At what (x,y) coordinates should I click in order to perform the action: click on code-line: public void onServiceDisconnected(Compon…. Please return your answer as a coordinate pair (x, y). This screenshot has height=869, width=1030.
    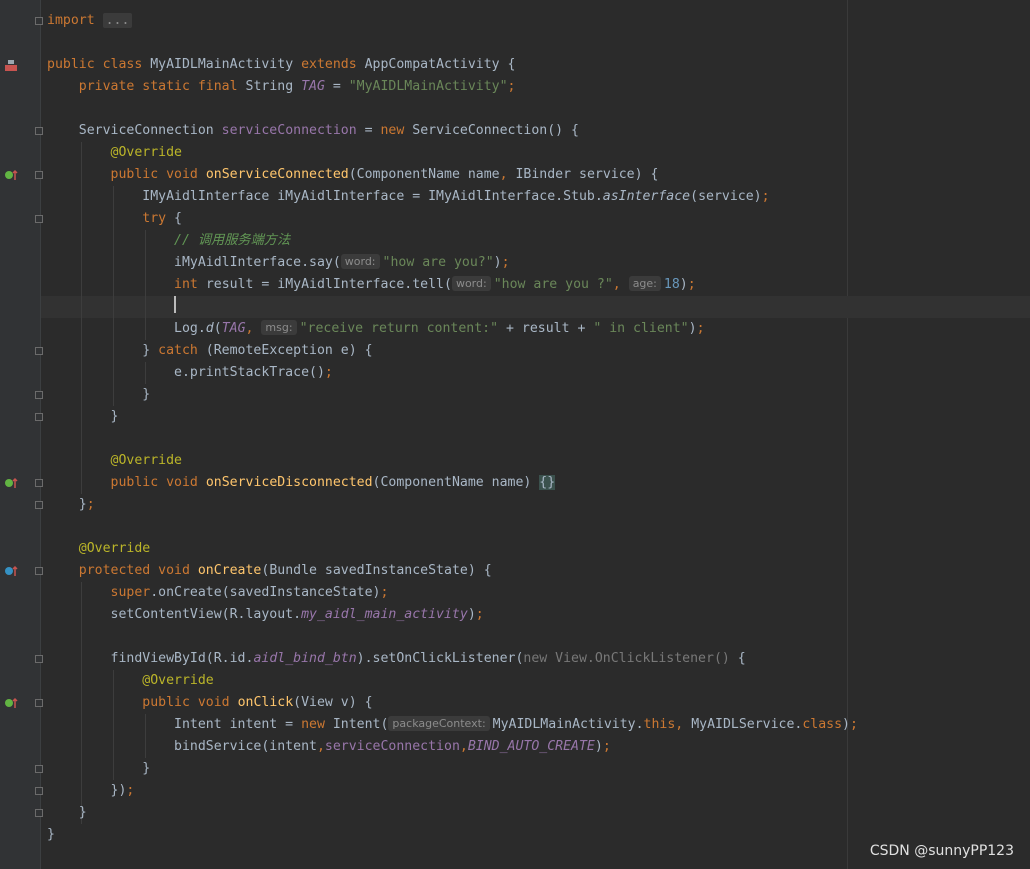
    Looking at the image, I should click on (452, 483).